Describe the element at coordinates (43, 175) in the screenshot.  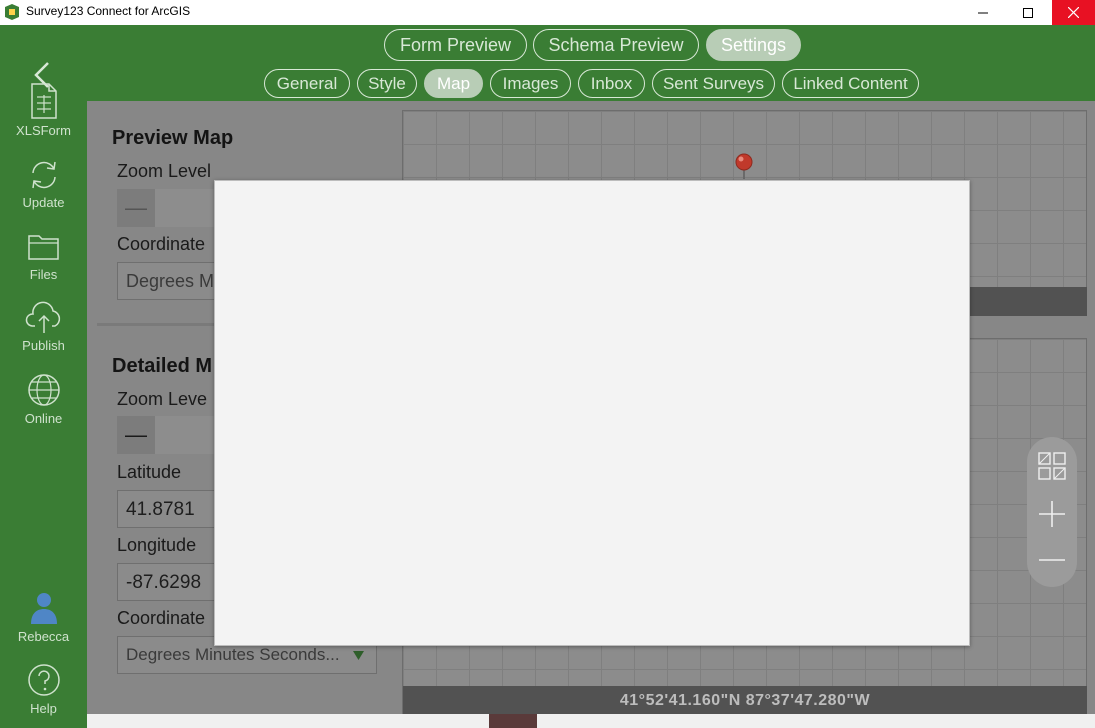
I see `refresh-icon` at that location.